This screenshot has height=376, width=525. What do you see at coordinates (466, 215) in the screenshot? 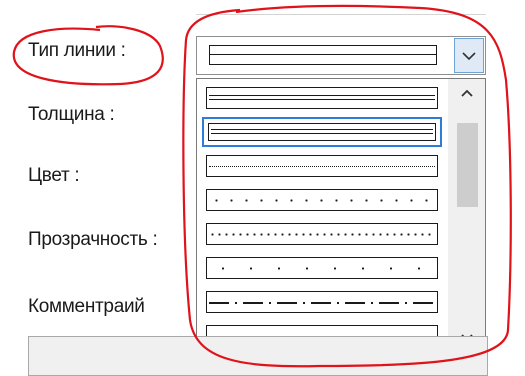
I see `dropdown-scrollbar` at bounding box center [466, 215].